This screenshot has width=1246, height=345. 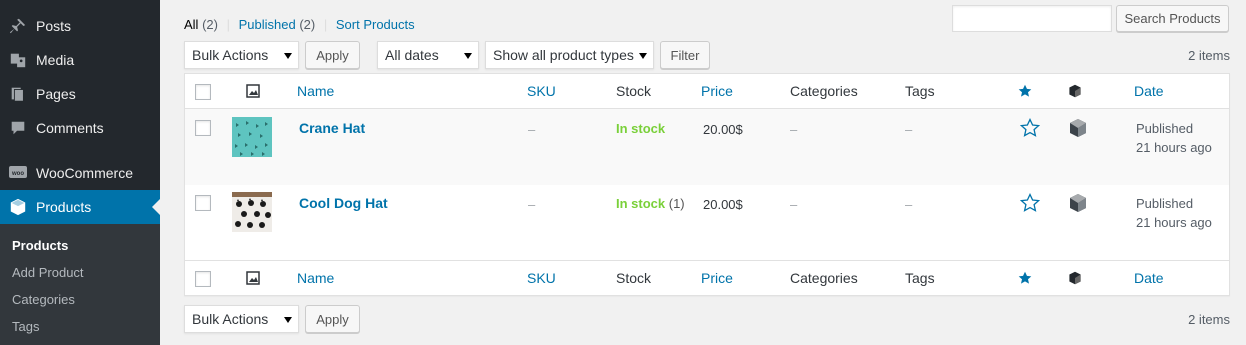 What do you see at coordinates (18, 26) in the screenshot?
I see `pin-icon` at bounding box center [18, 26].